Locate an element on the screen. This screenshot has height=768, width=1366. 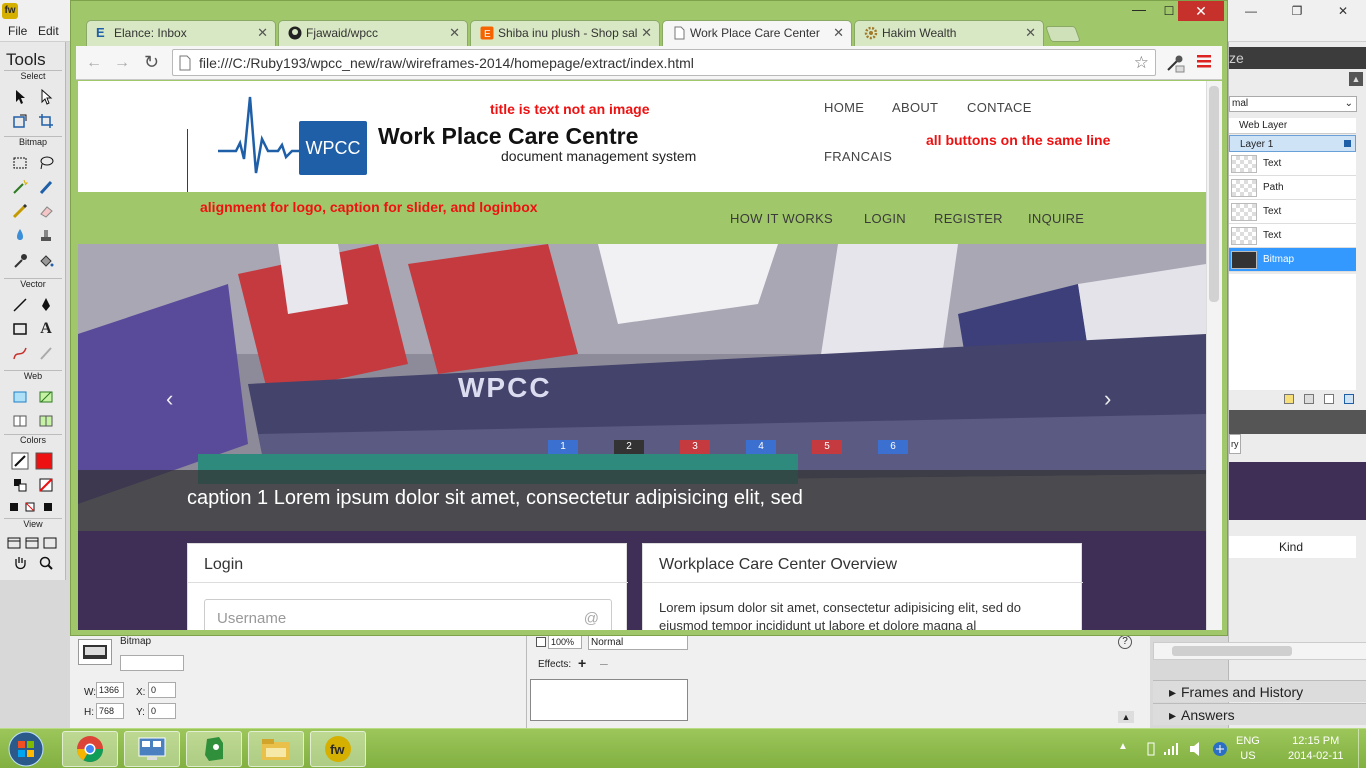
brush-tool-icon is located at coordinates (46, 187).